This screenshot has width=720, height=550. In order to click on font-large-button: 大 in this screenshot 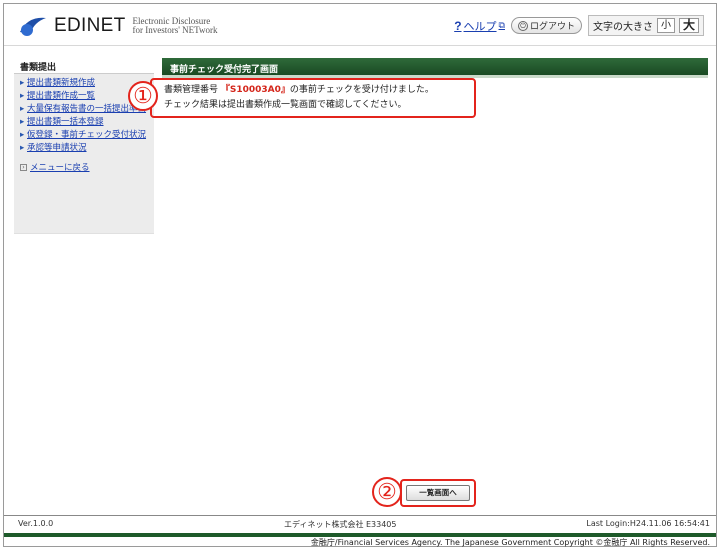, I will do `click(688, 25)`.